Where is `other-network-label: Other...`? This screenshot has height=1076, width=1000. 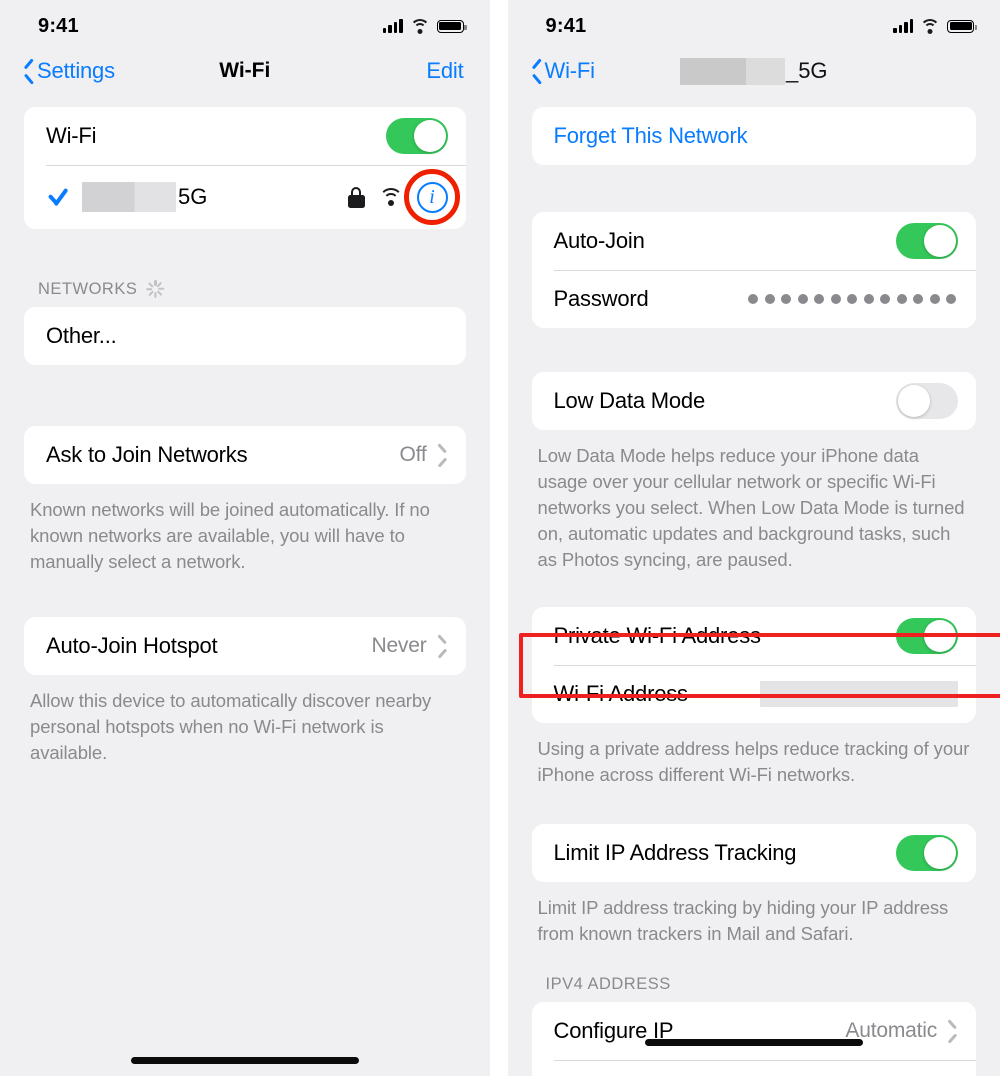
other-network-label: Other... is located at coordinates (81, 335).